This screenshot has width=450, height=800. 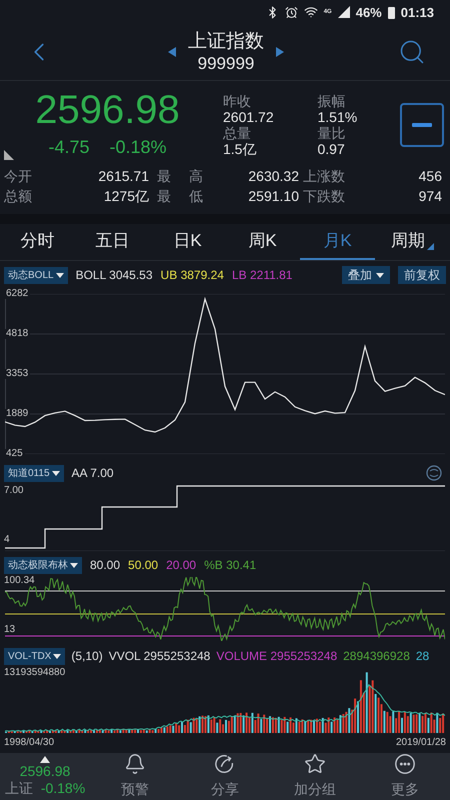 I want to click on stat-value: 2601.72, so click(x=249, y=117).